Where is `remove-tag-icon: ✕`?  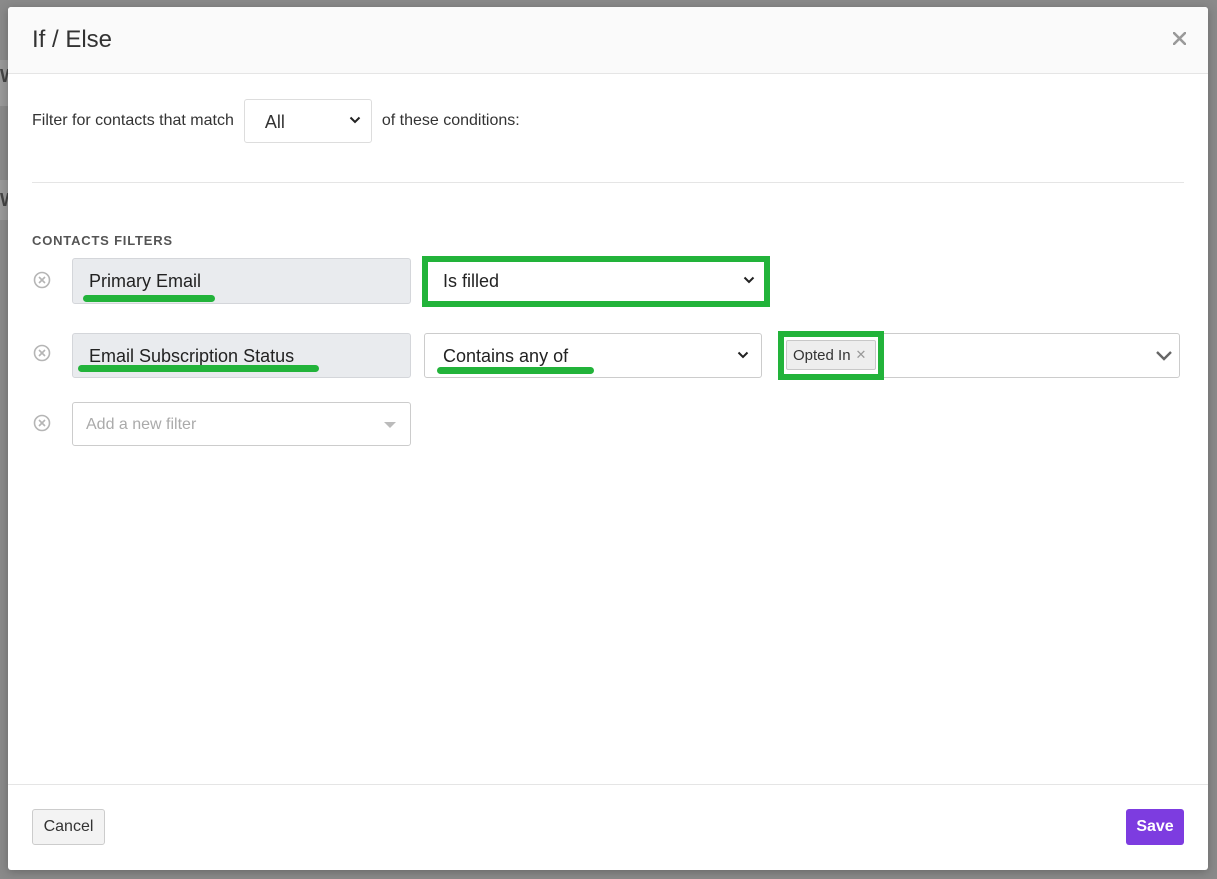 remove-tag-icon: ✕ is located at coordinates (861, 355).